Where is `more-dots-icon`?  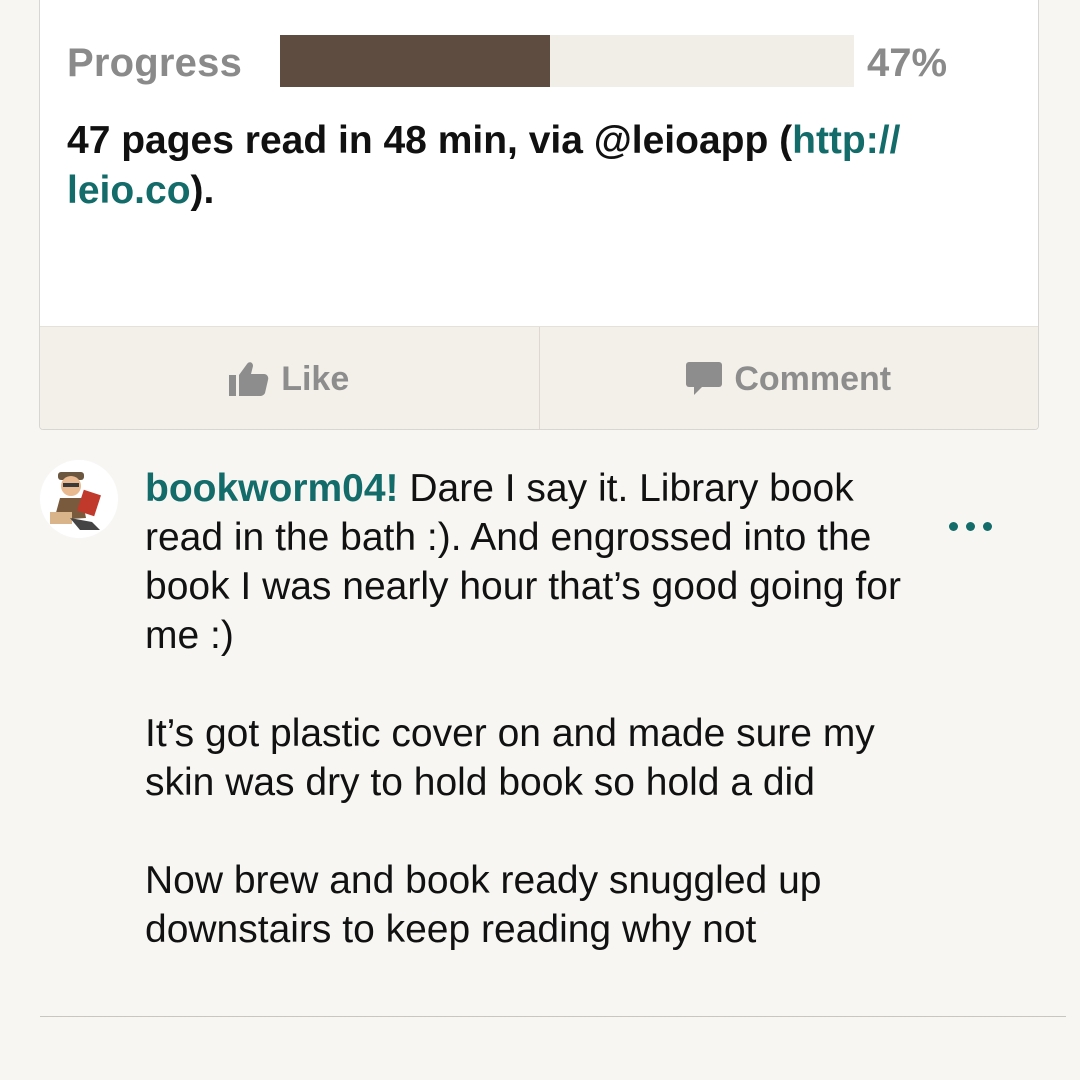 more-dots-icon is located at coordinates (974, 526).